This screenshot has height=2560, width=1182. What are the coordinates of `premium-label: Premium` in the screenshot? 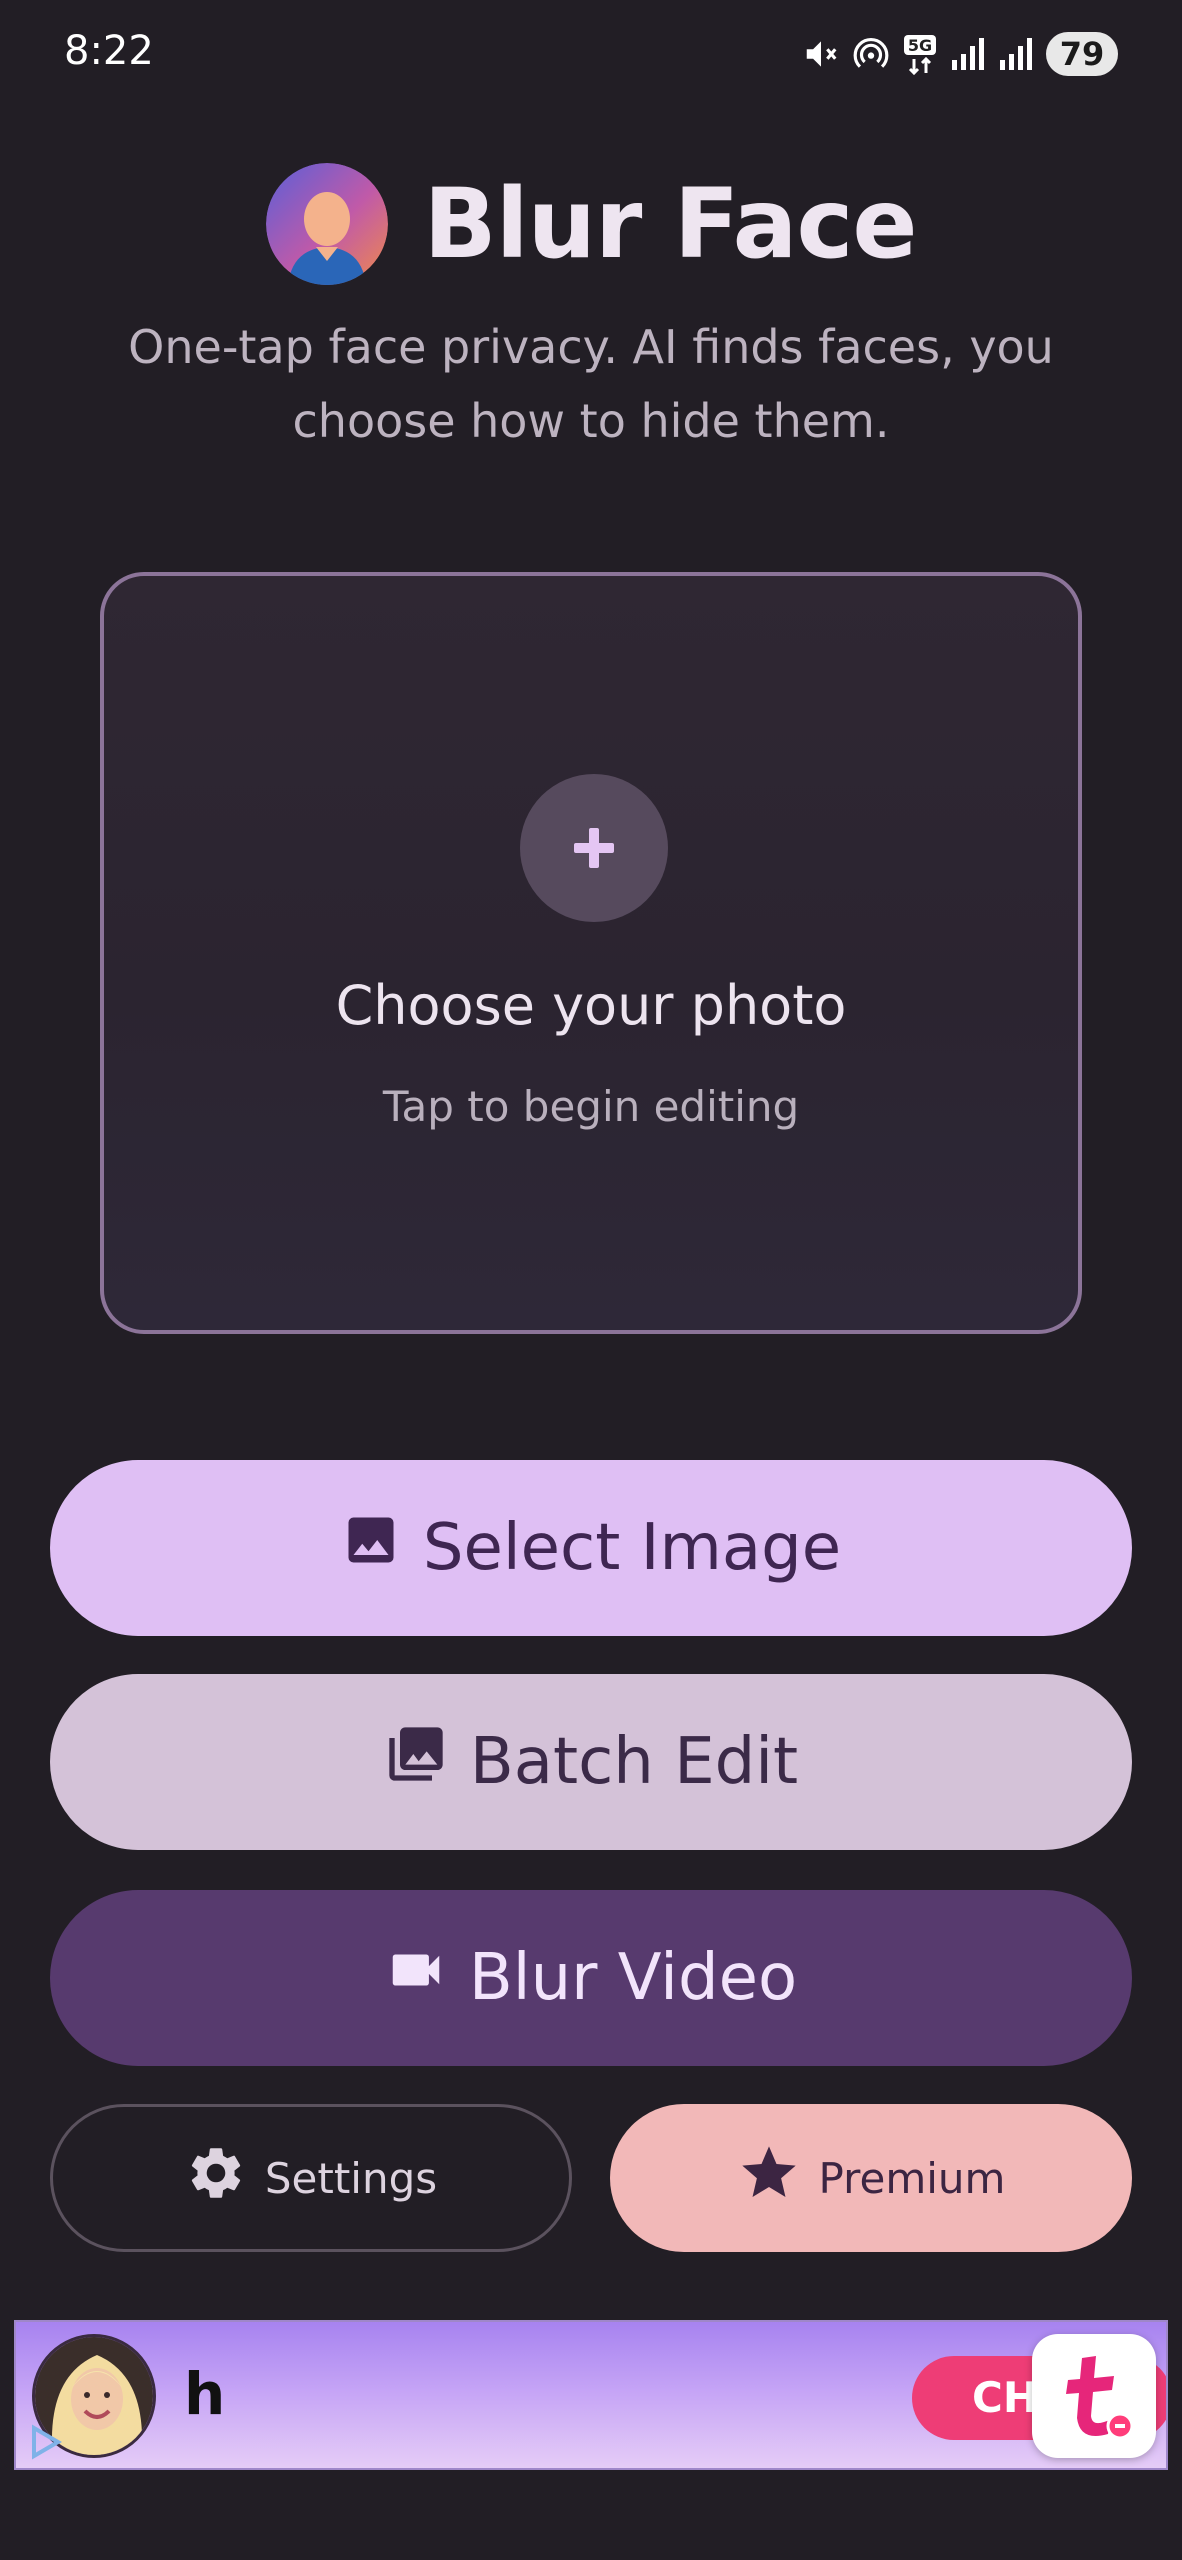 It's located at (912, 2178).